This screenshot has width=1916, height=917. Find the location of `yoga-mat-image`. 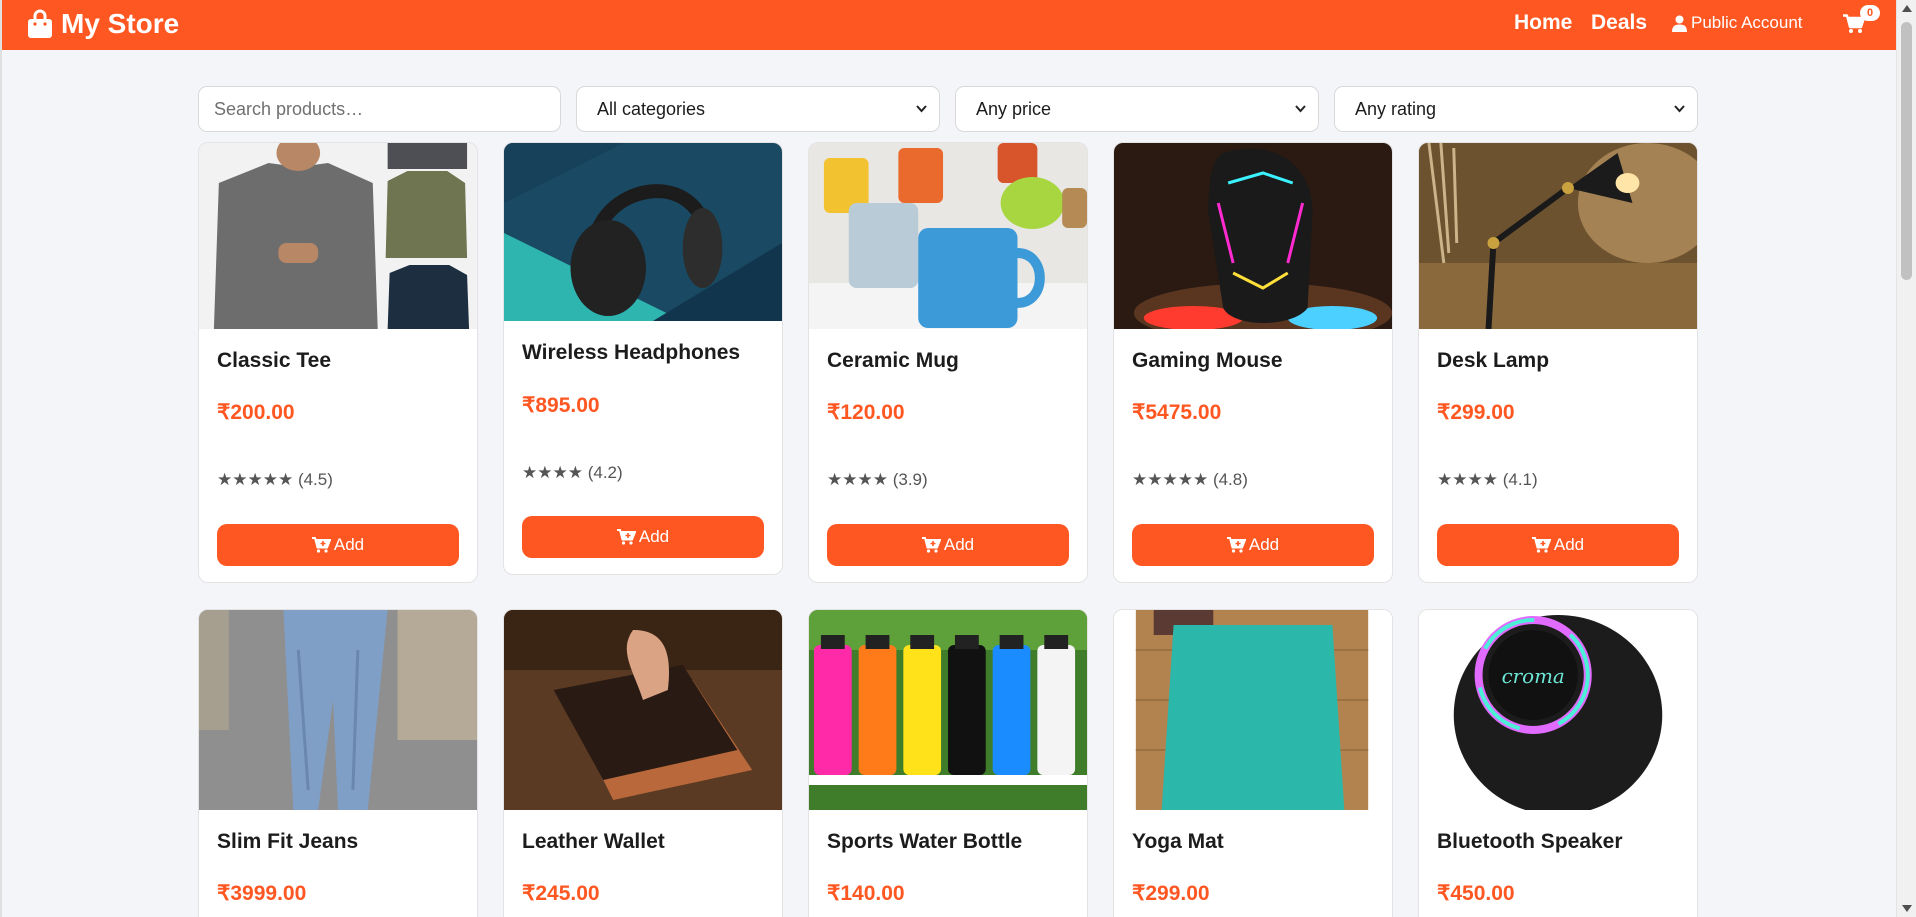

yoga-mat-image is located at coordinates (1253, 710).